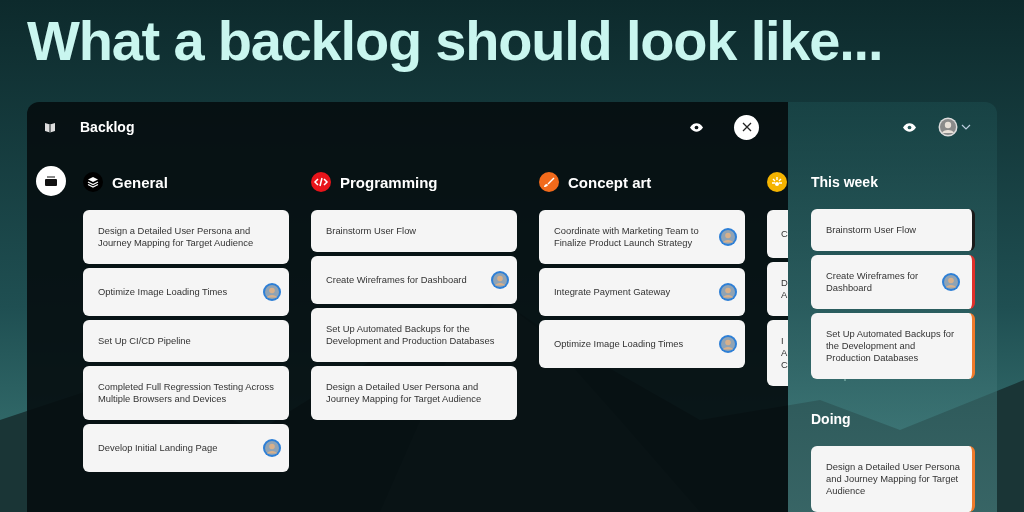  I want to click on task-card: C, so click(777, 234).